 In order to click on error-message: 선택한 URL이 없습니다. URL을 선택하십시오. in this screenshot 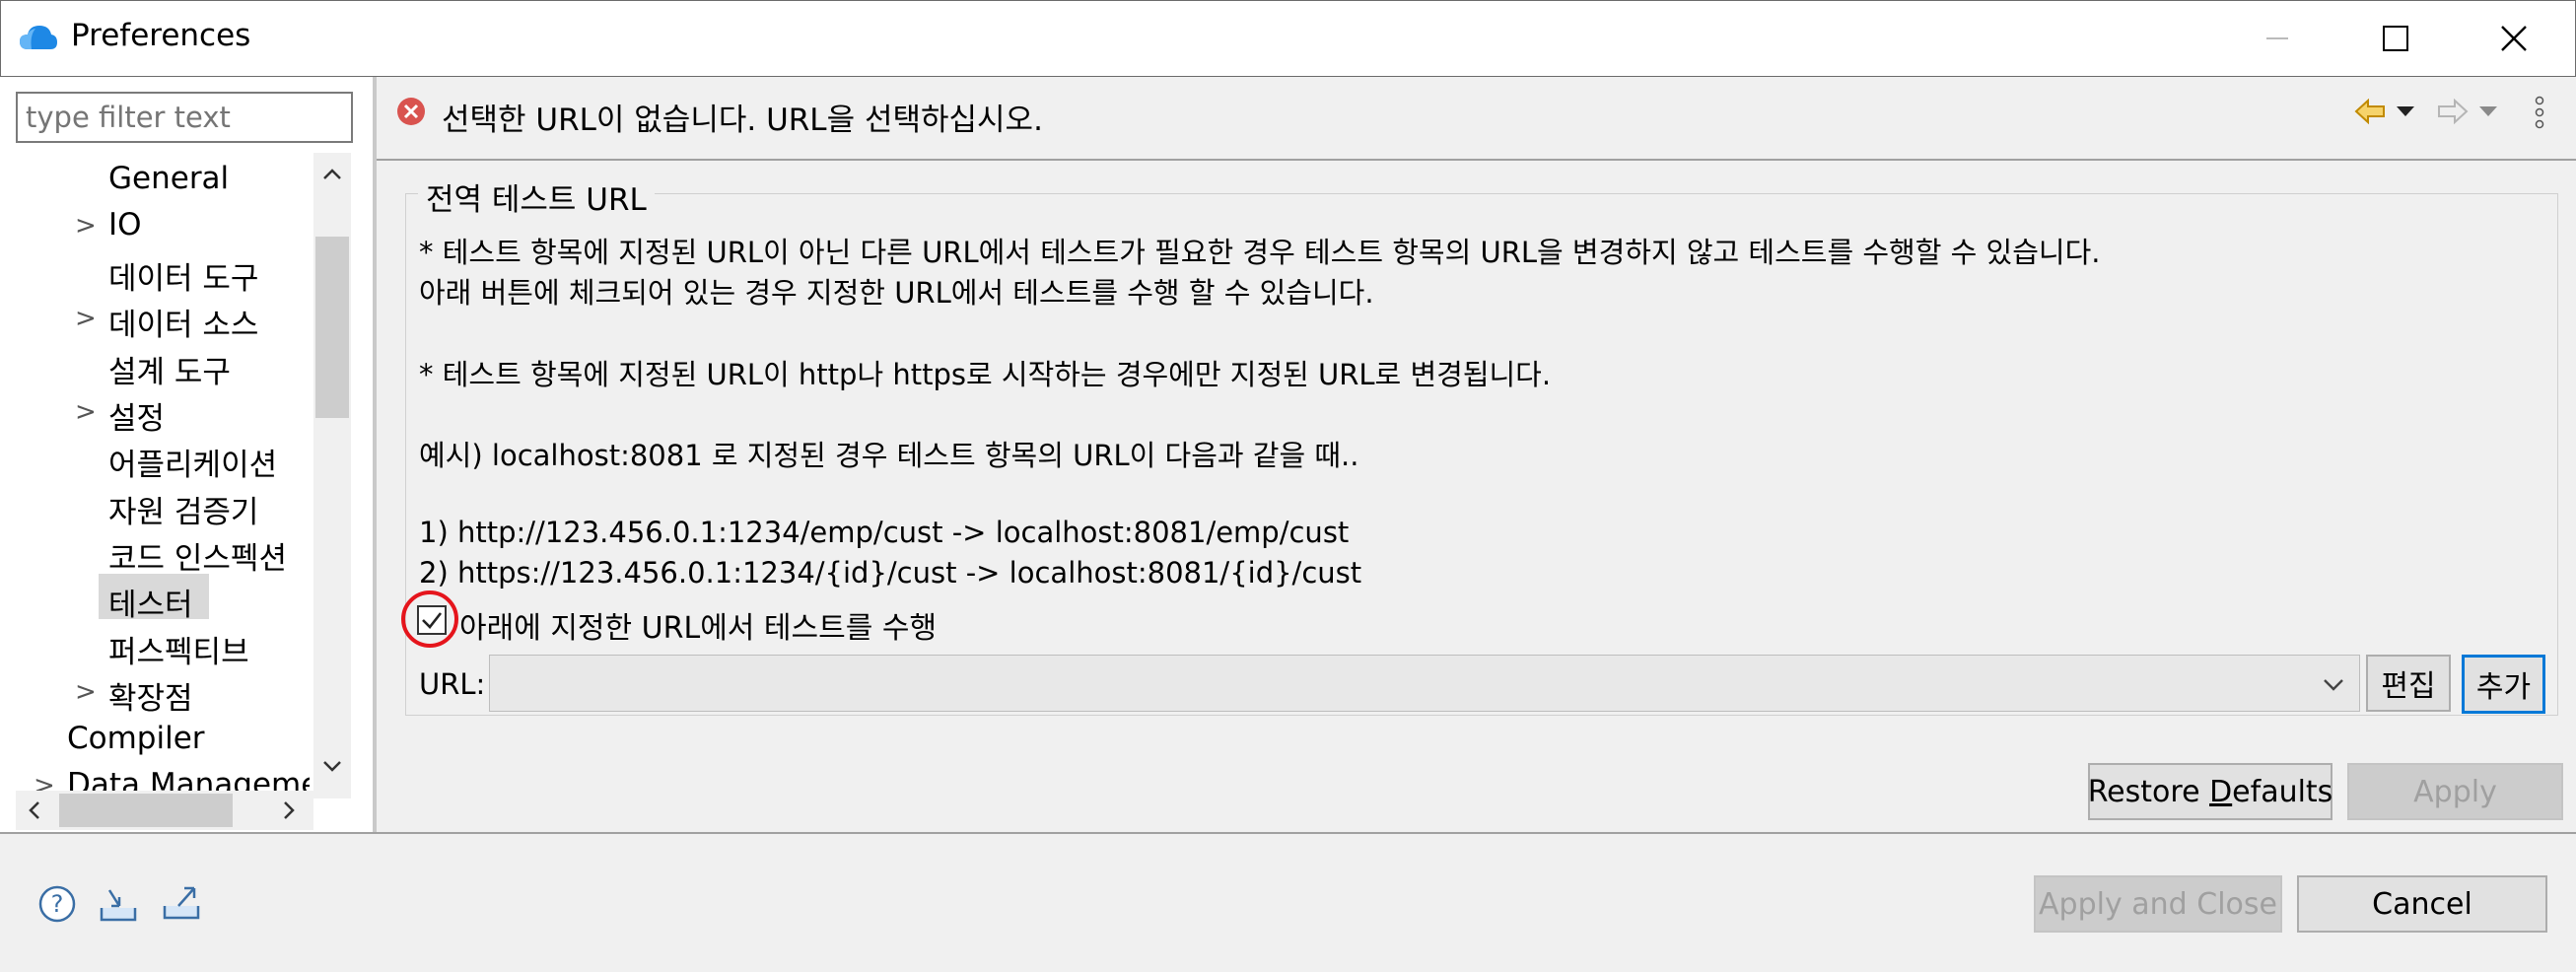, I will do `click(742, 120)`.